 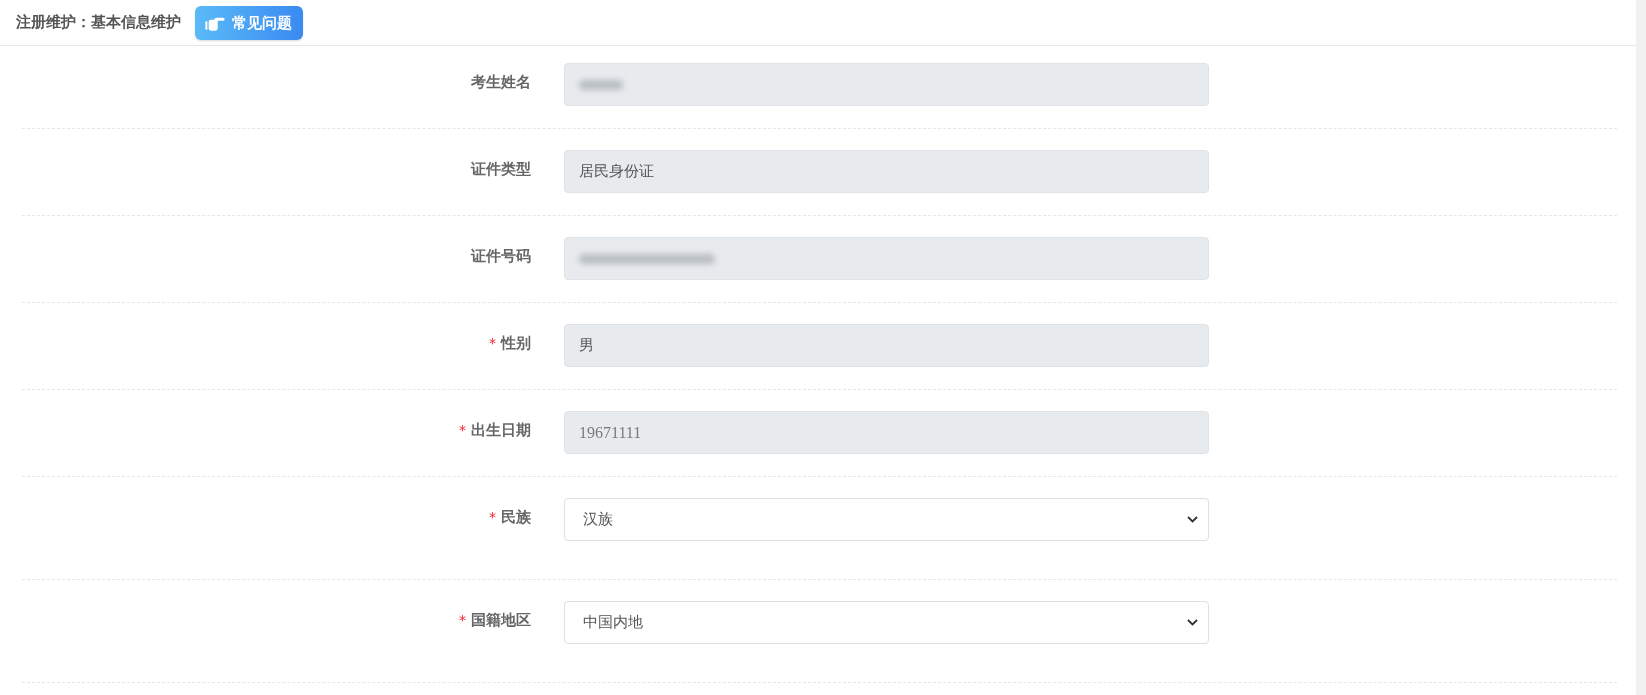 I want to click on field-label: 国籍地区, so click(x=501, y=620).